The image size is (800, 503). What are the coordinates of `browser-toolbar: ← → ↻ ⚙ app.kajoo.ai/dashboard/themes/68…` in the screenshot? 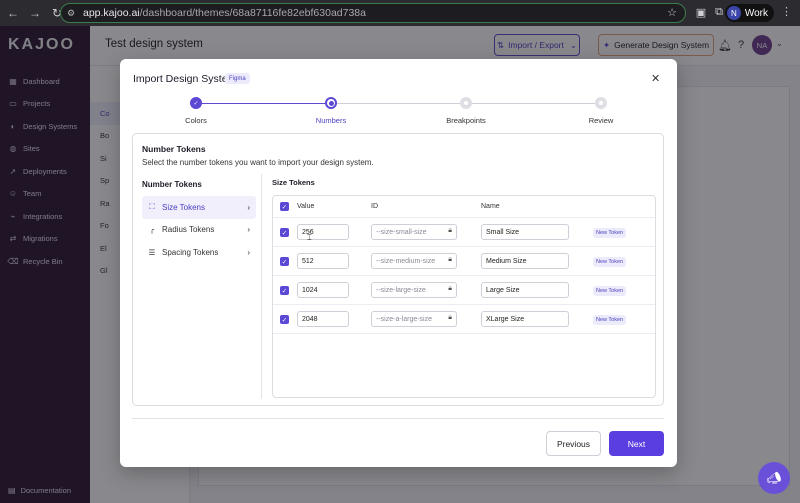 It's located at (400, 13).